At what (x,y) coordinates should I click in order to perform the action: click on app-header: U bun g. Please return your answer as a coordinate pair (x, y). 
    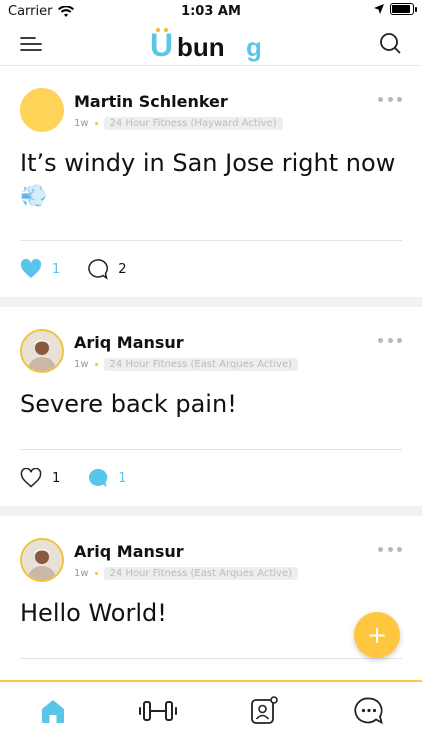
    Looking at the image, I should click on (211, 45).